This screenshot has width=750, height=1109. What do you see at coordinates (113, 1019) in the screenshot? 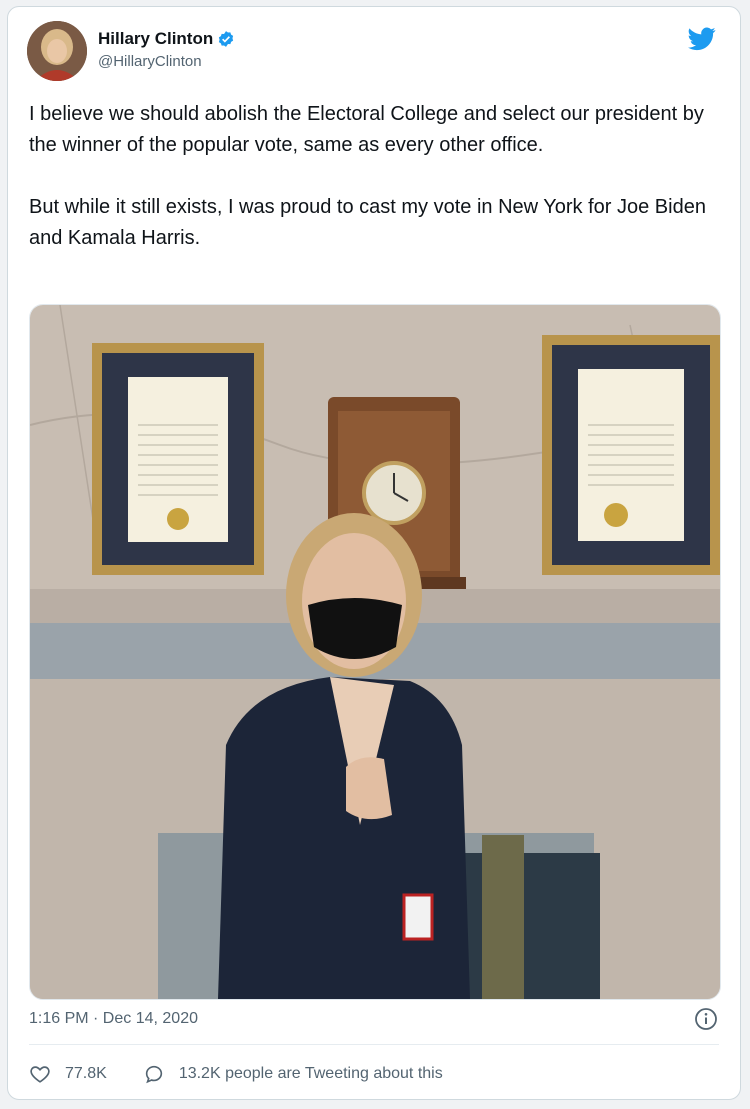
I see `tweet-timestamp: 1:16 PM · Dec 14, 2020` at bounding box center [113, 1019].